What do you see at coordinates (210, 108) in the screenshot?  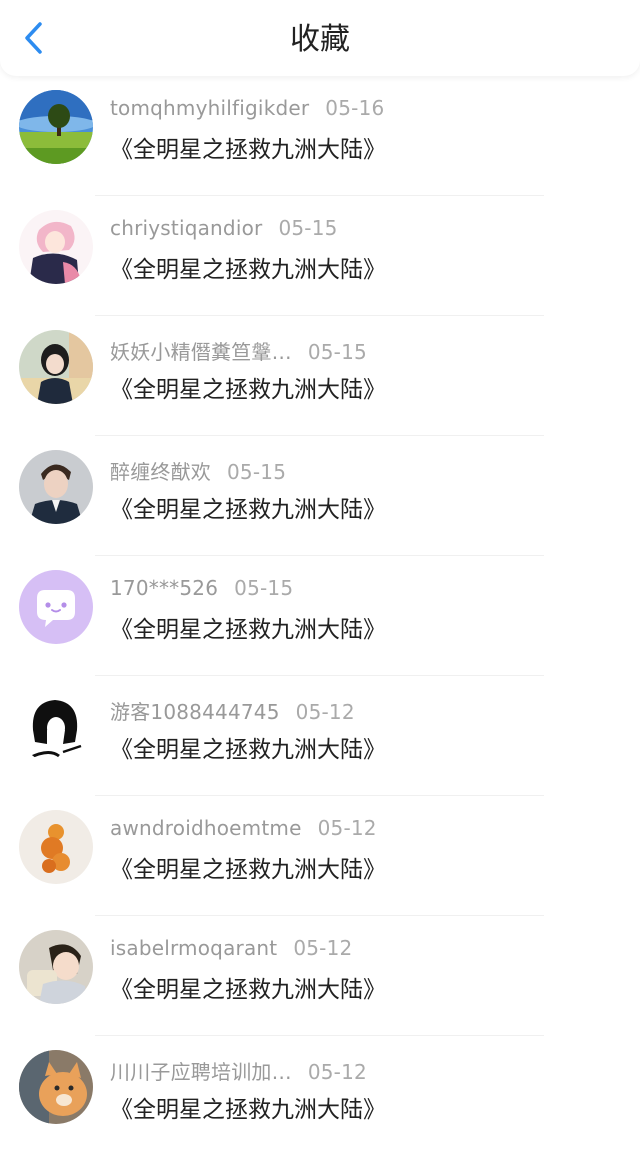 I see `username: tomqhmyhilfigikder` at bounding box center [210, 108].